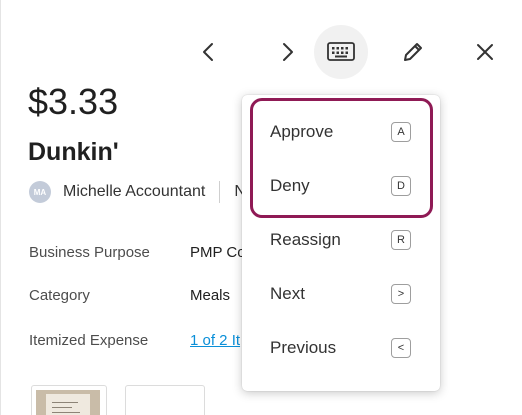 The width and height of the screenshot is (522, 415). What do you see at coordinates (401, 240) in the screenshot?
I see `shortcut-key-badge: R` at bounding box center [401, 240].